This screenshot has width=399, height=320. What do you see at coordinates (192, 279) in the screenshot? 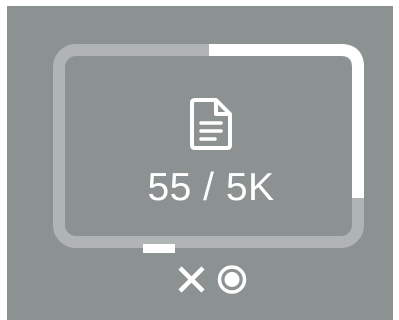
I see `close-icon` at bounding box center [192, 279].